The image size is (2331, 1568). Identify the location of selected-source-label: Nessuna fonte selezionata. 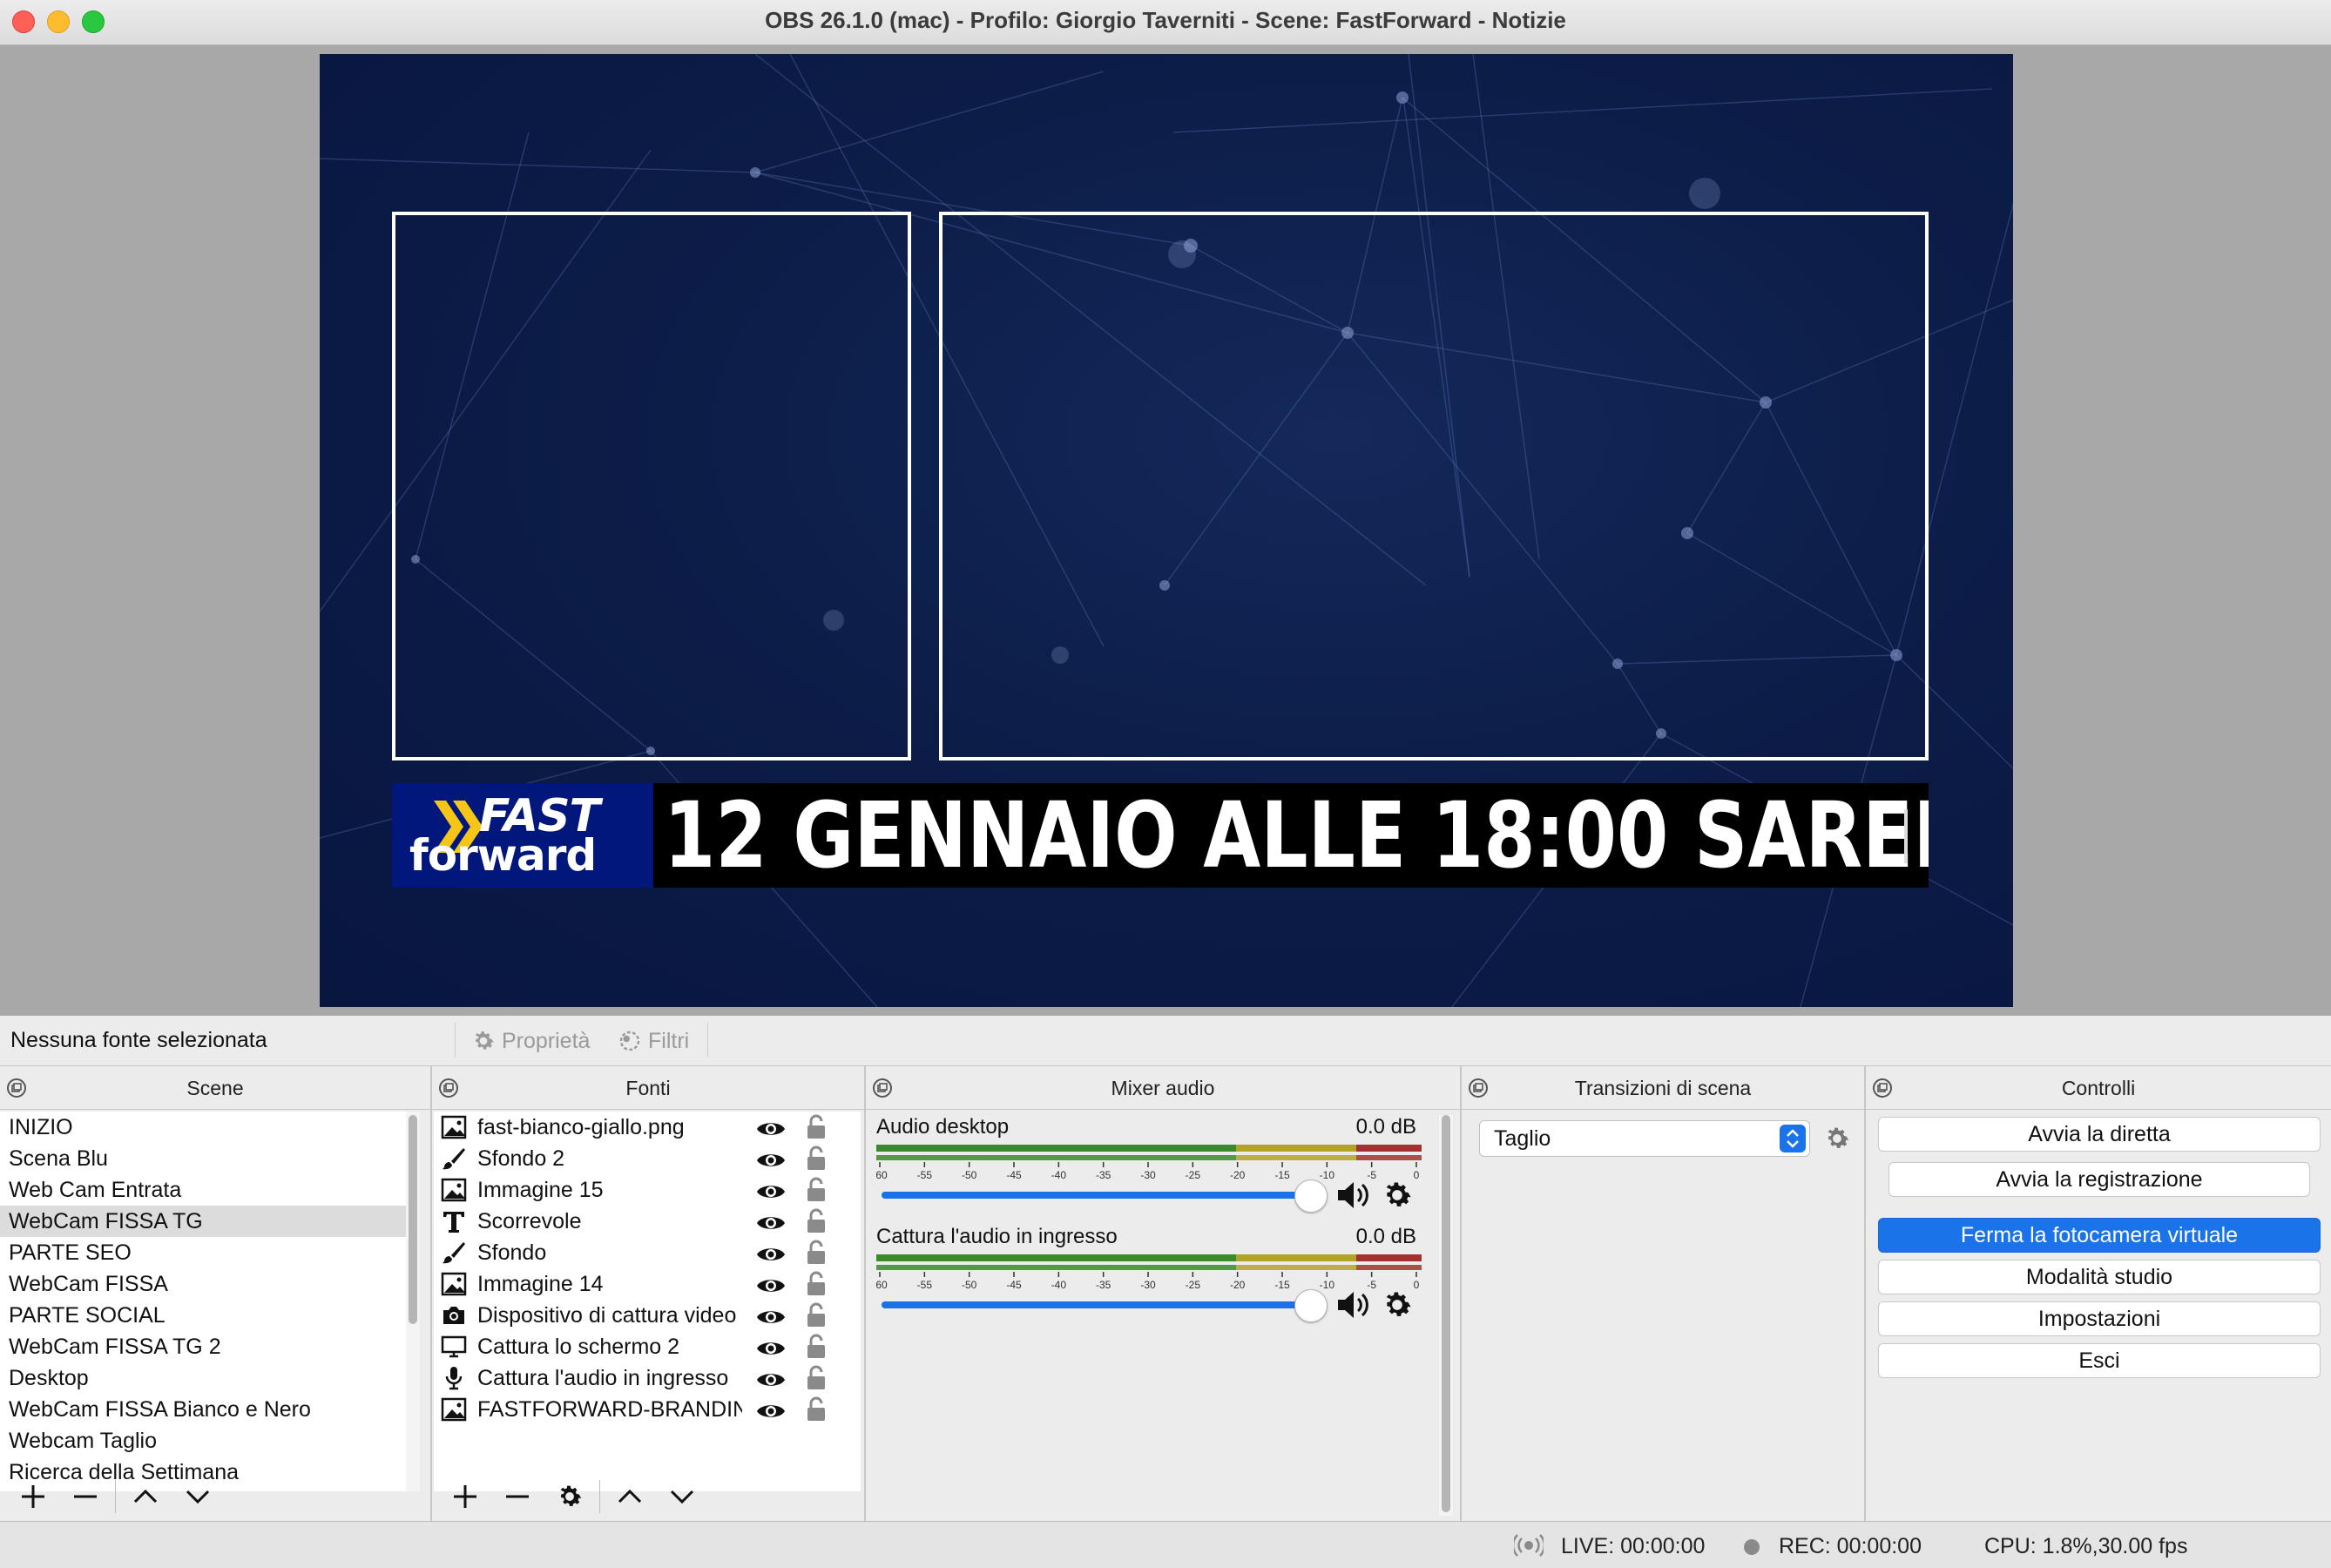
(139, 1040).